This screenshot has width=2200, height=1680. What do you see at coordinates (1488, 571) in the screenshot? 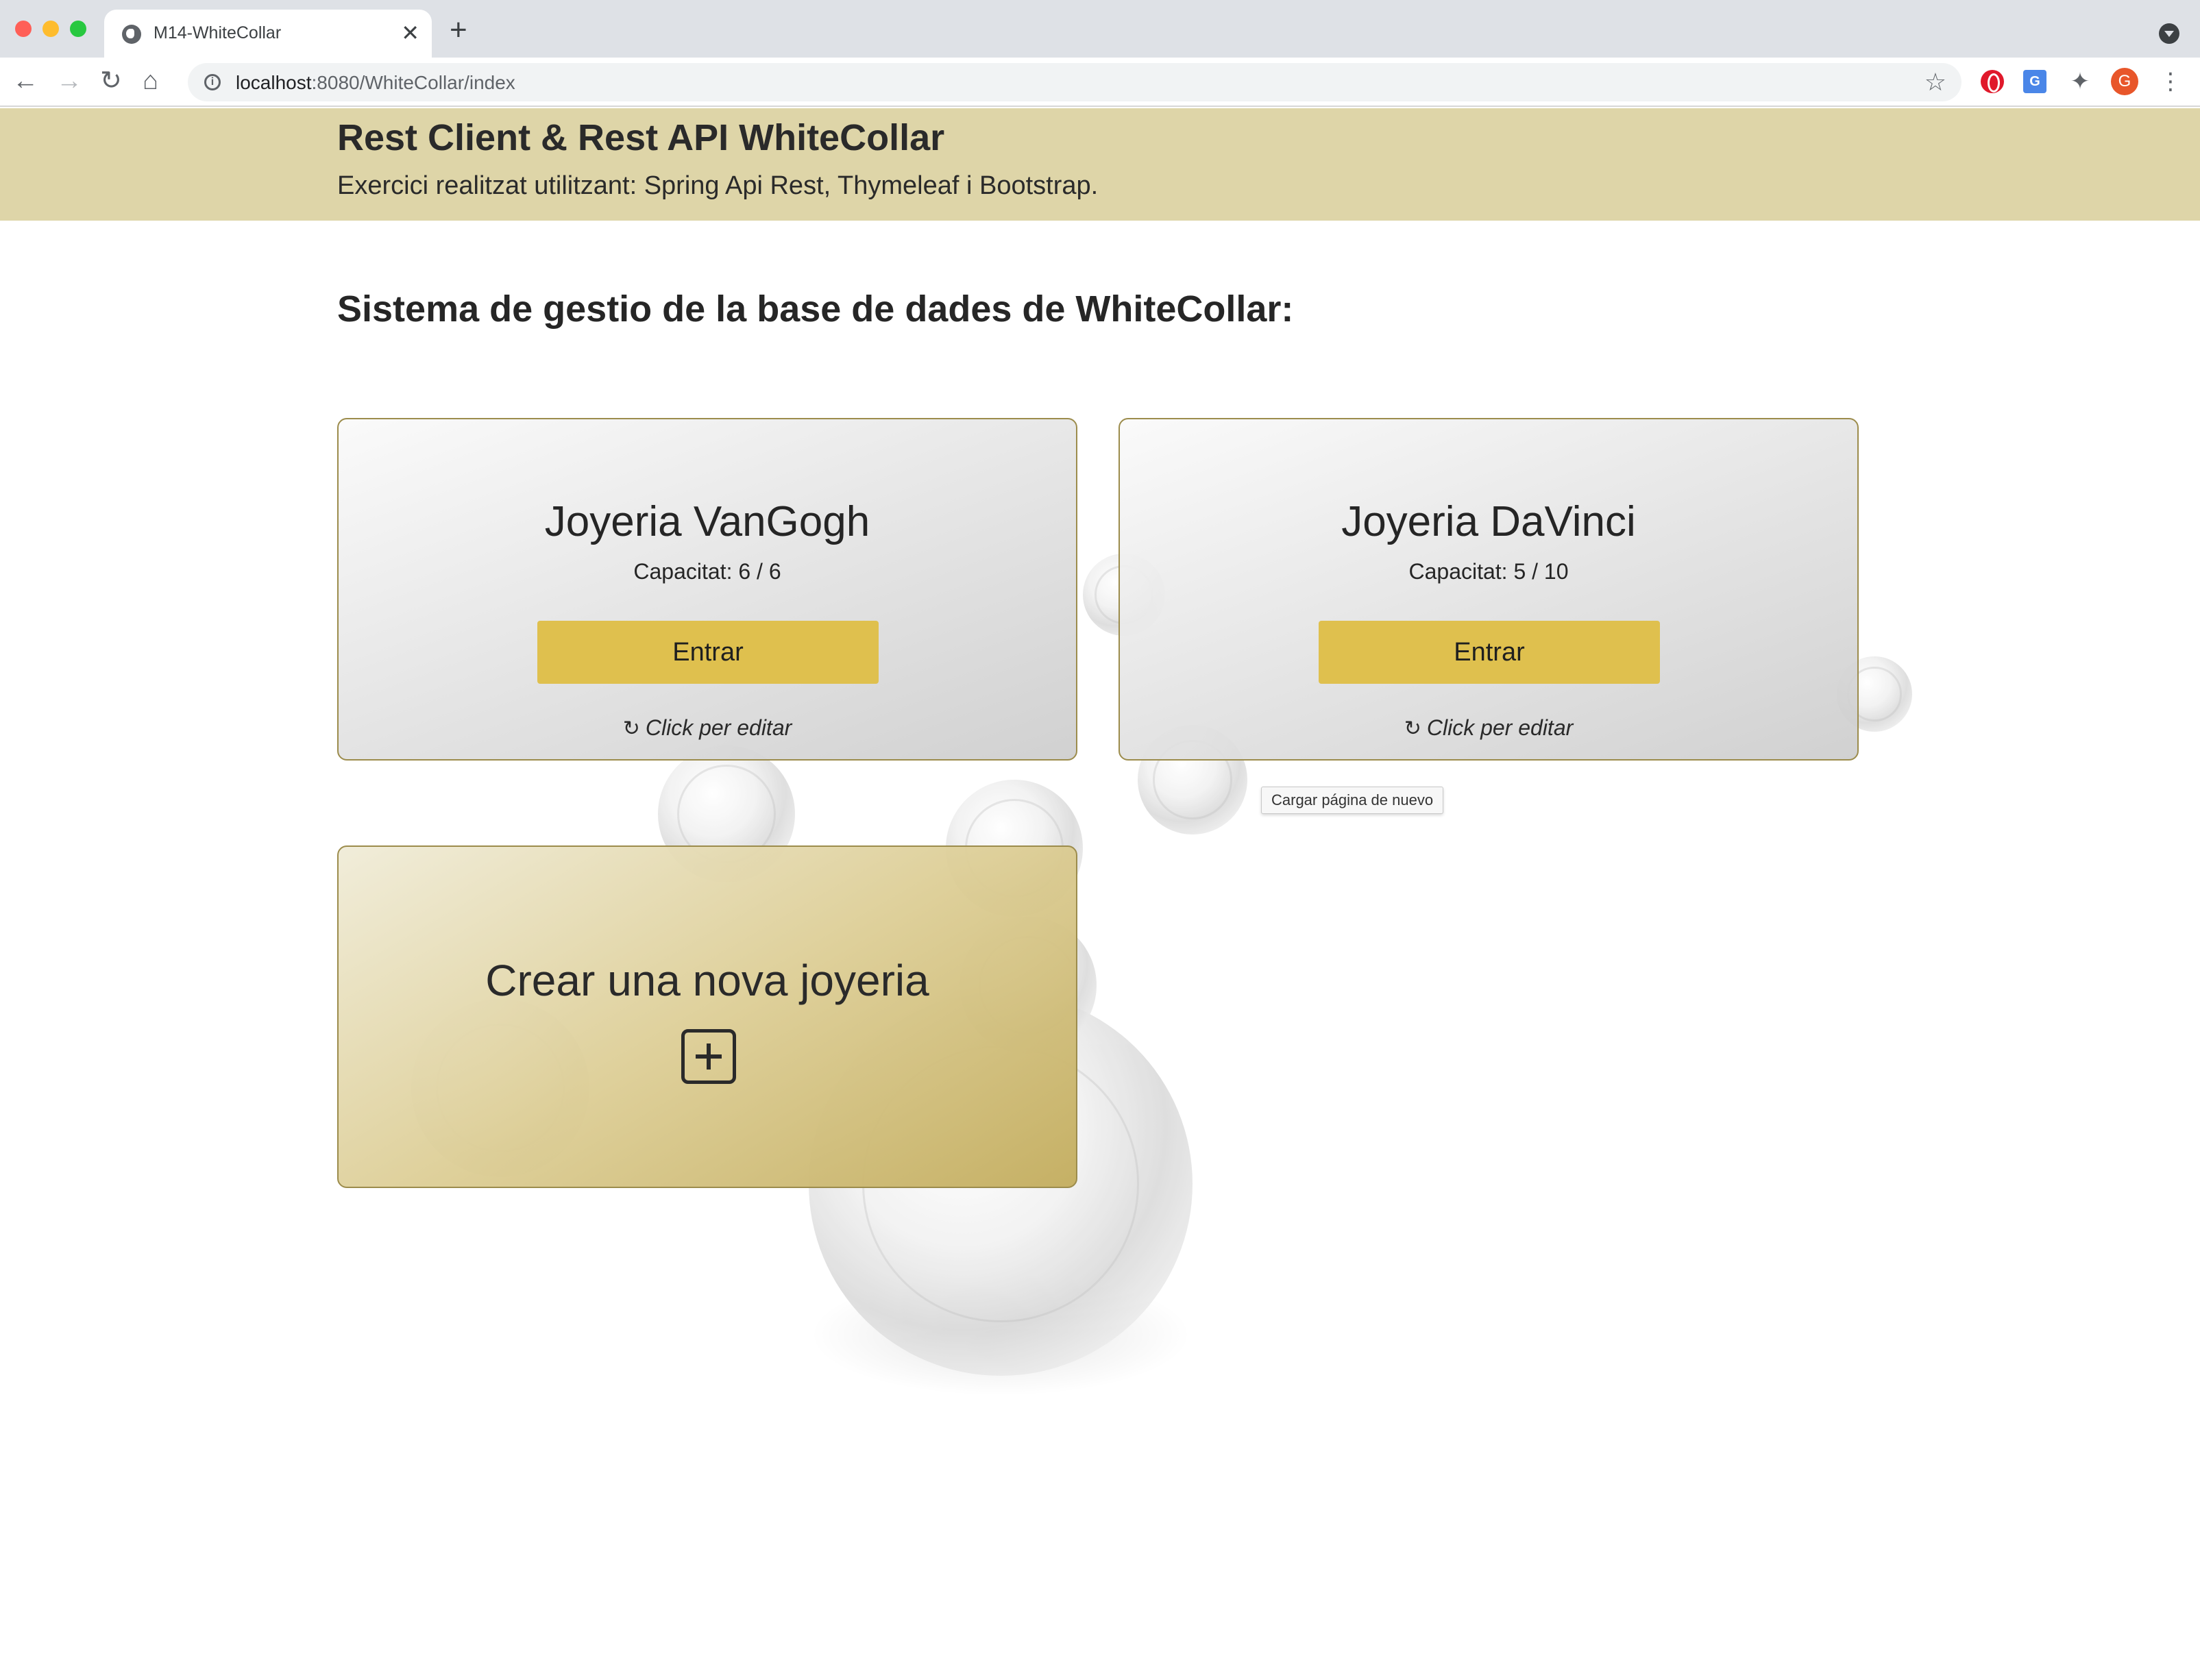
I see `store-capacity: Capacitat: 5 / 10` at bounding box center [1488, 571].